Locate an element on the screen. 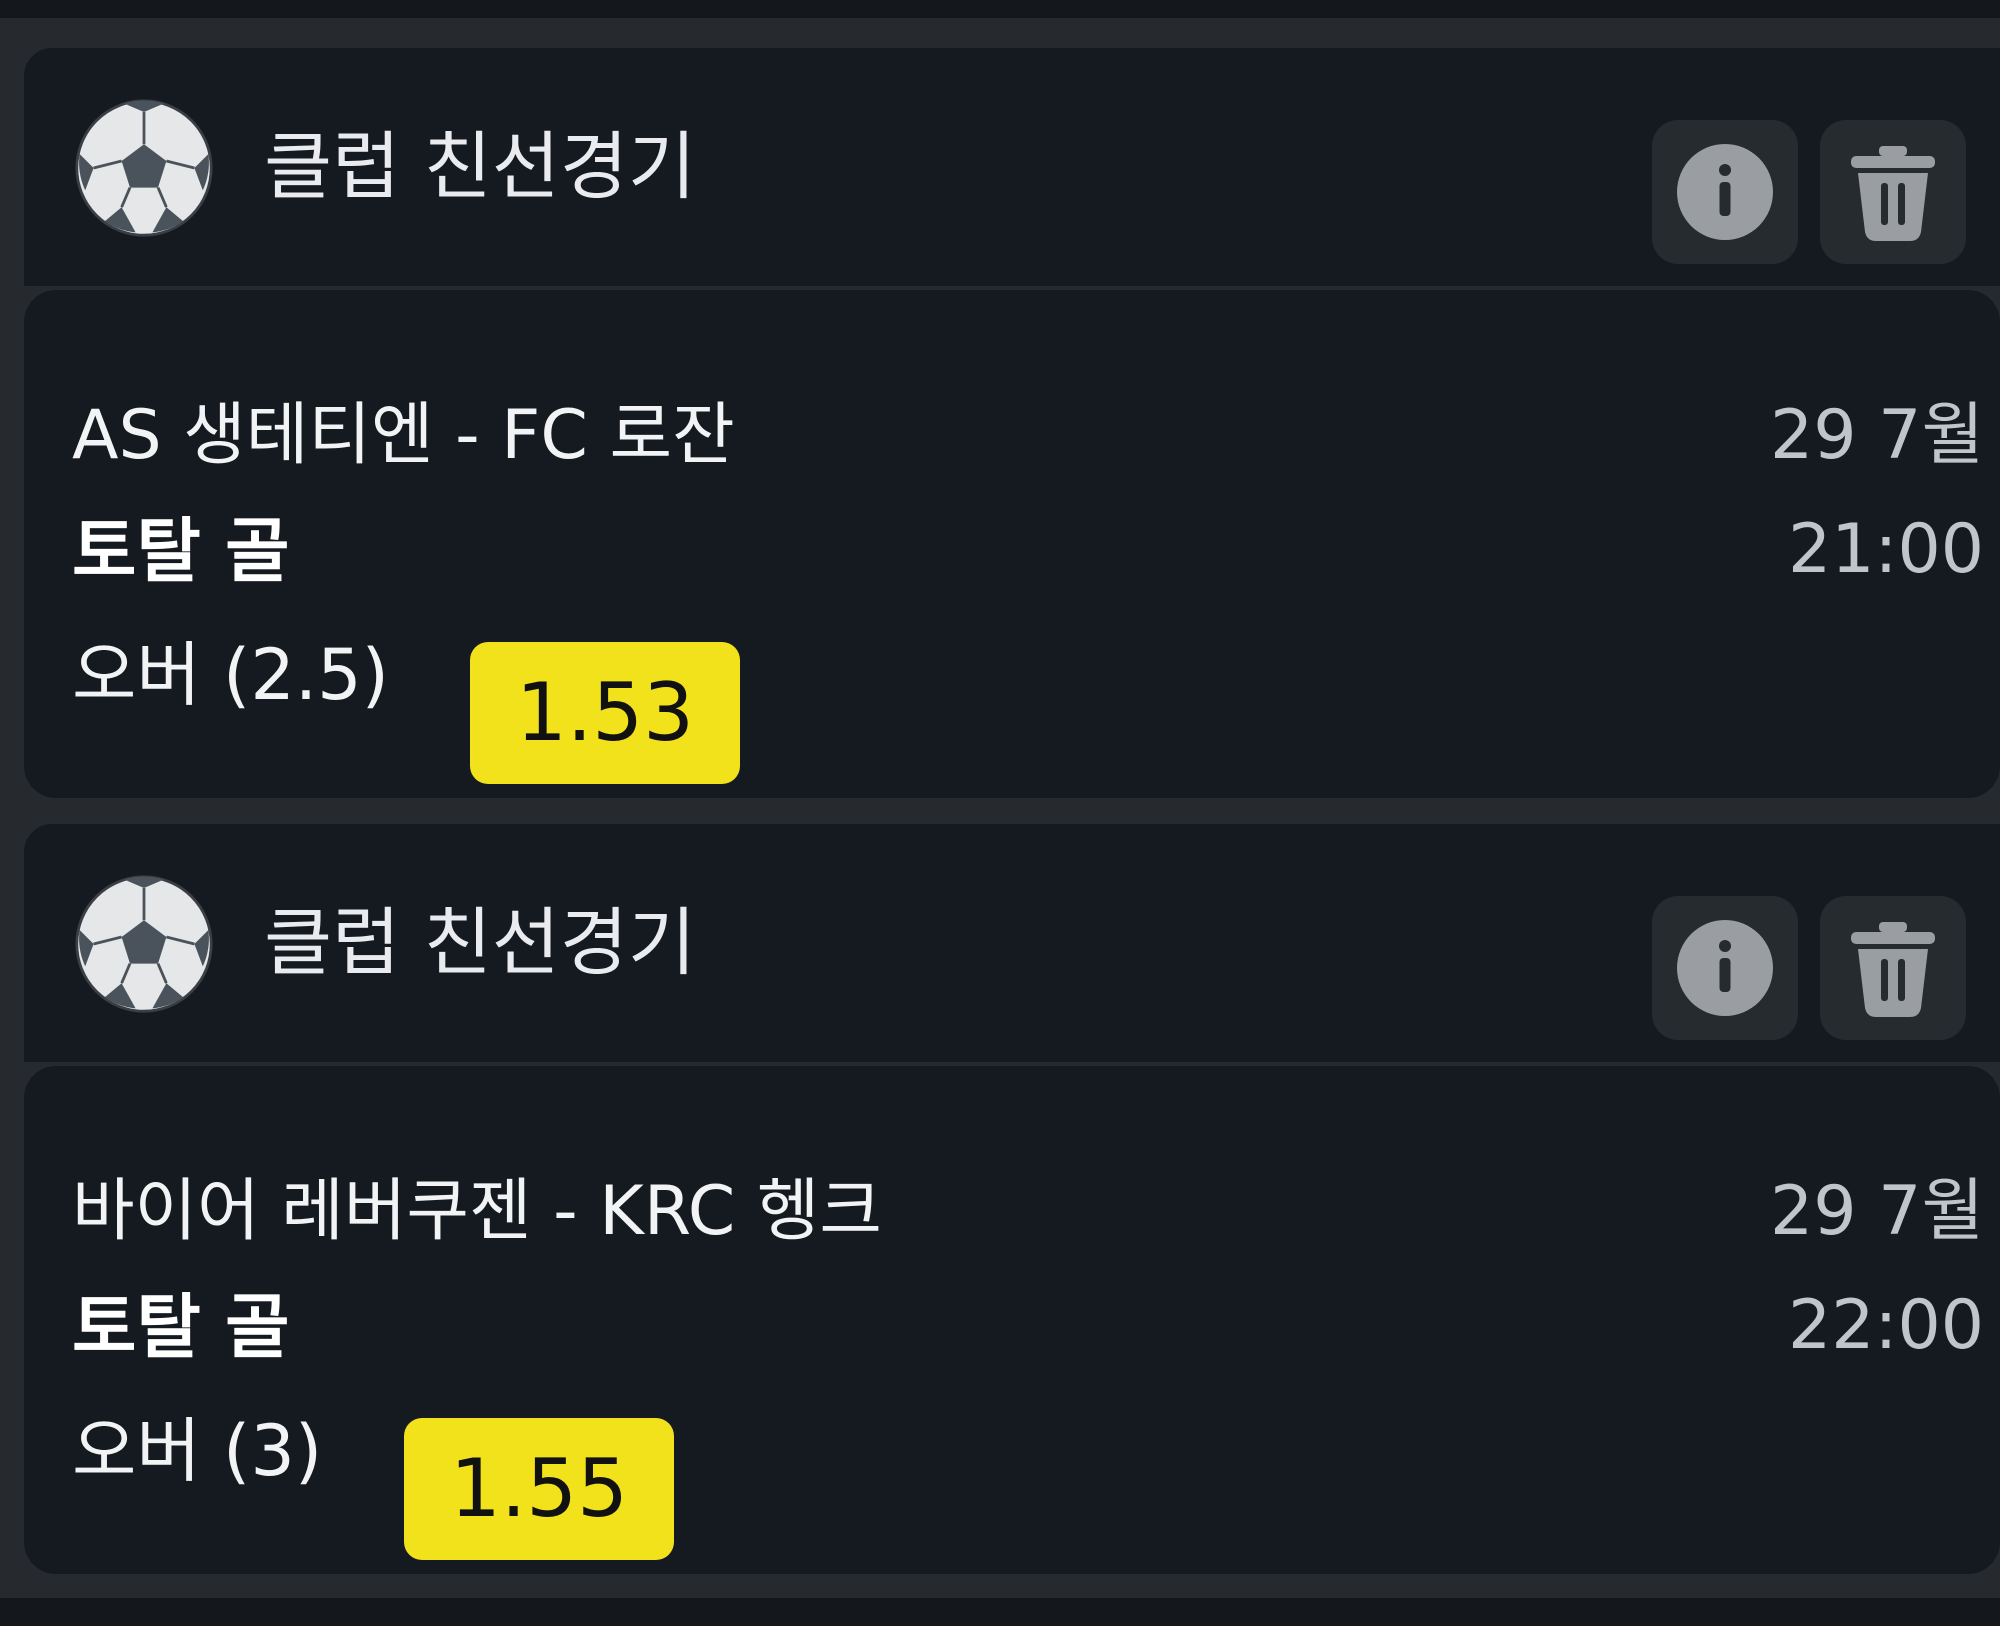 This screenshot has height=1626, width=2000. selection-label: 오버 (2.5) is located at coordinates (230, 675).